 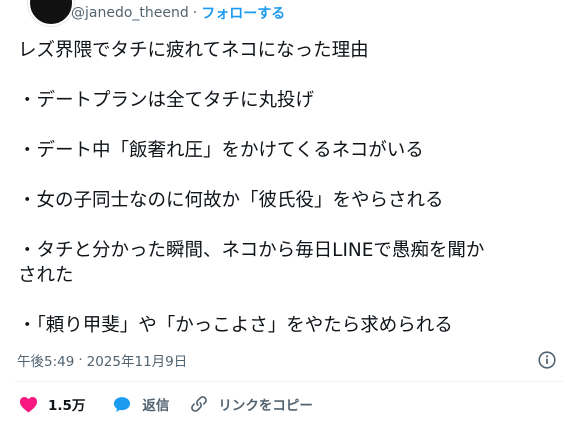 I want to click on follow-button: フォローする, so click(x=243, y=13).